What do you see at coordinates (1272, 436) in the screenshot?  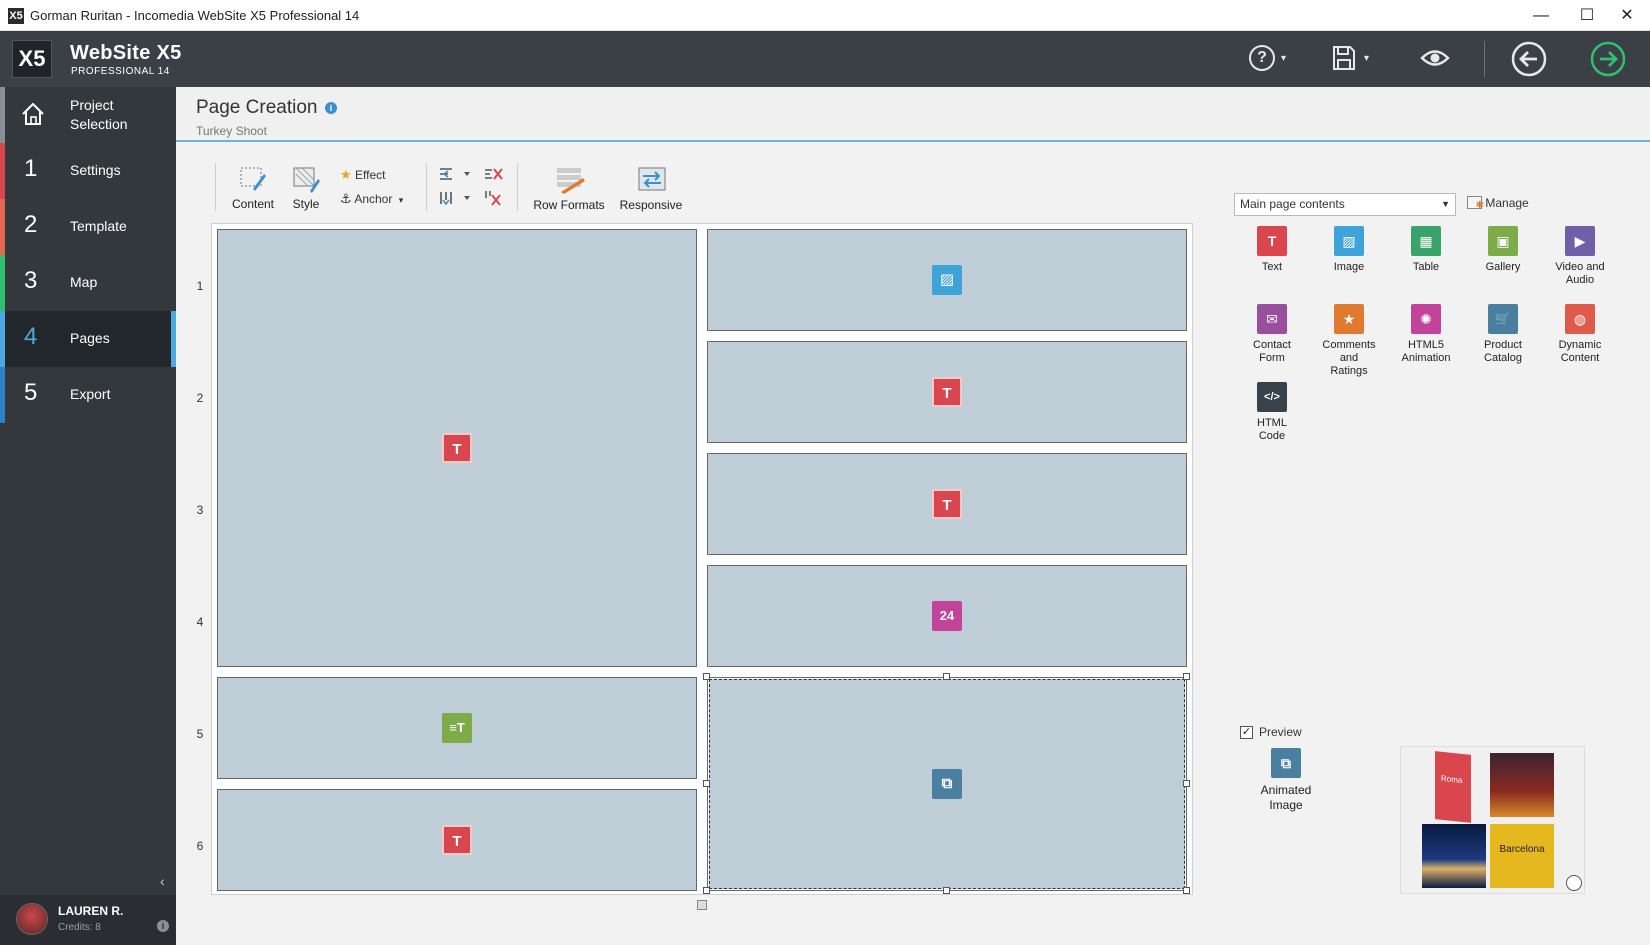 I see `component-label: Code` at bounding box center [1272, 436].